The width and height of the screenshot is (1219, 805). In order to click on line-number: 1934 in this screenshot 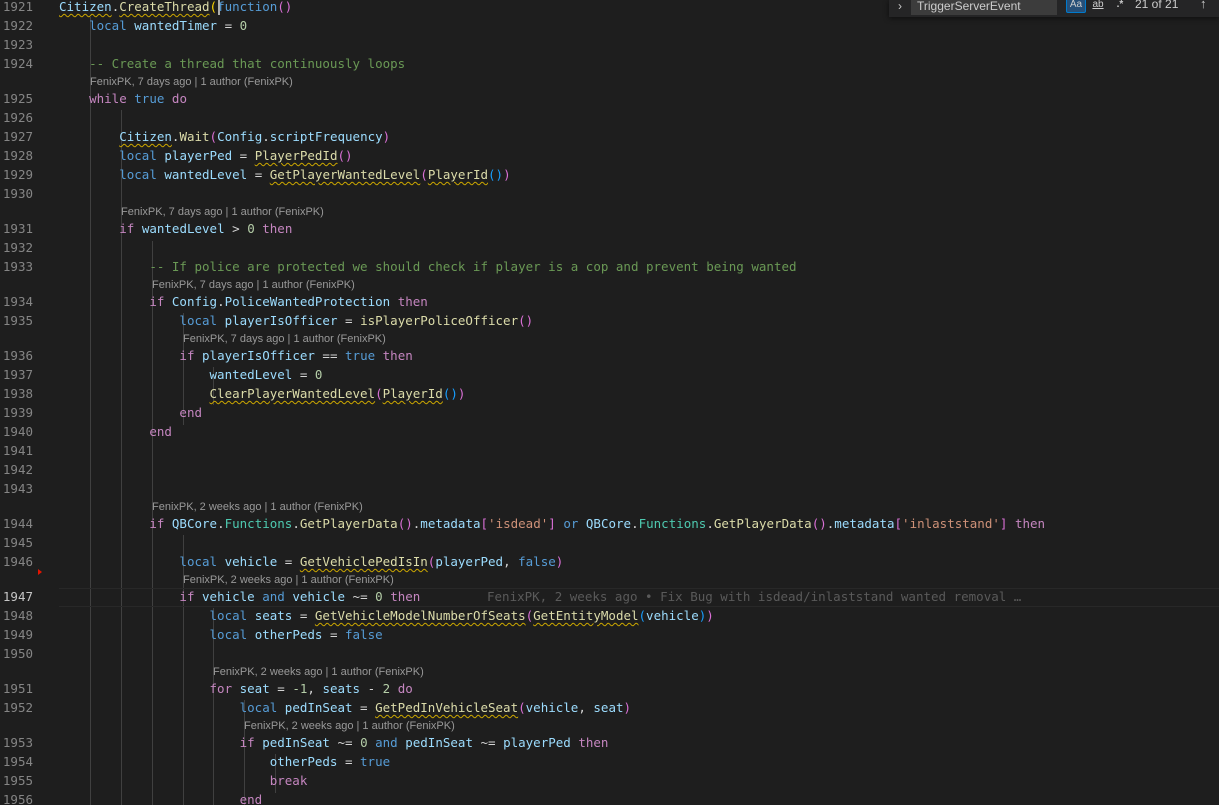, I will do `click(16, 301)`.